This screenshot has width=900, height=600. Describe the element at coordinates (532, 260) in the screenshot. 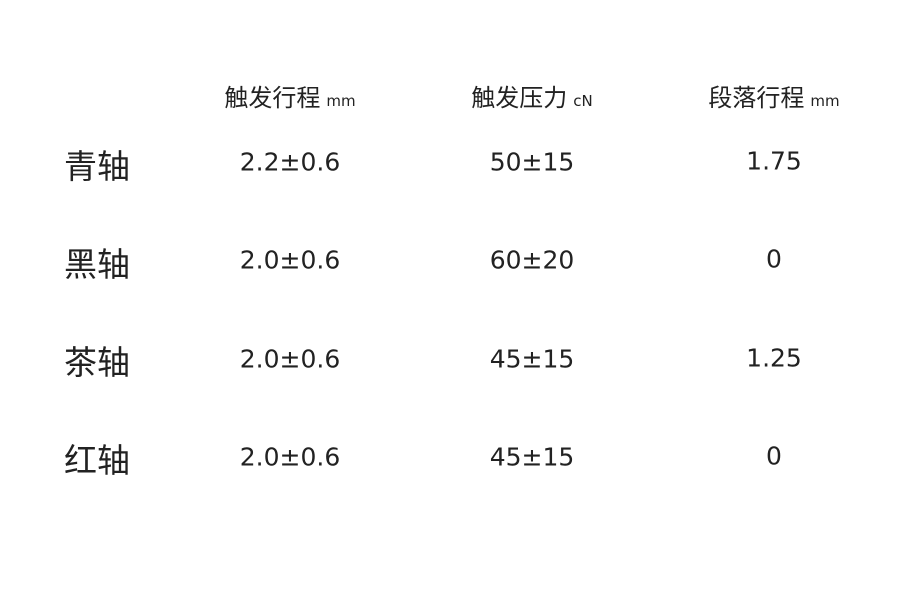

I see `cell-actuation-force: 60±20` at that location.